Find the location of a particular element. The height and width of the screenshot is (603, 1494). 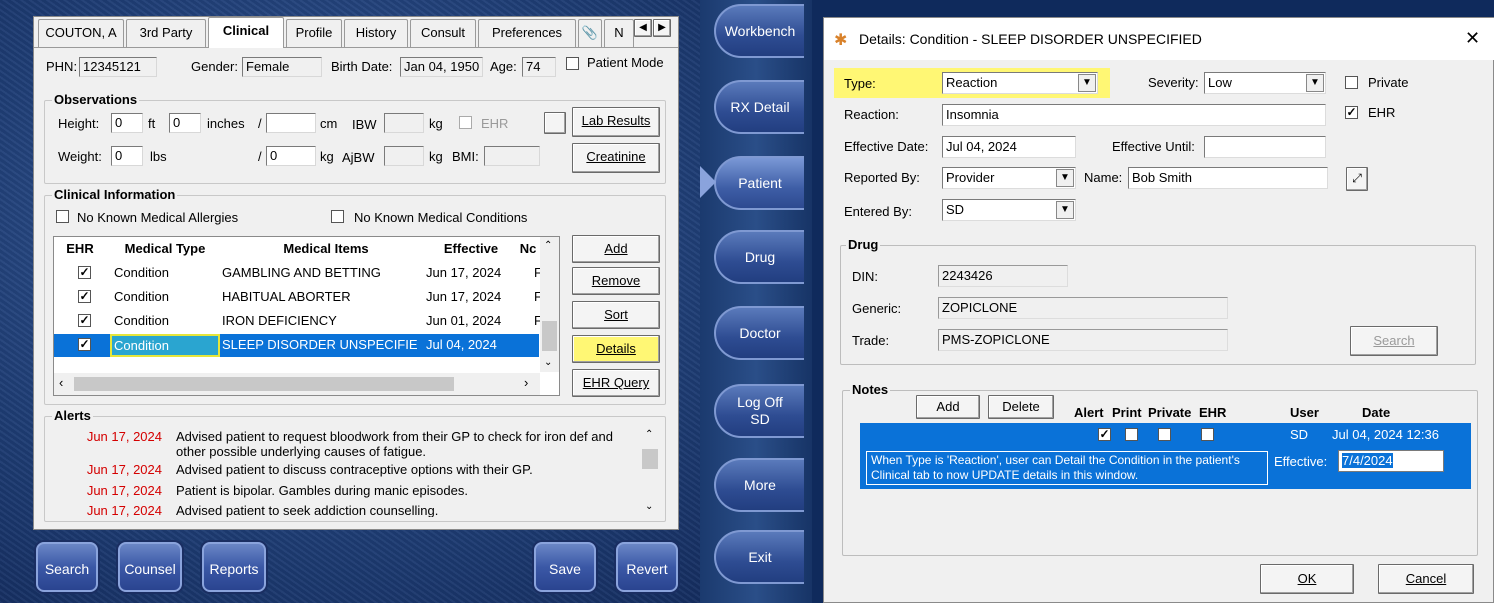

alert-date: Jun 17, 2024 is located at coordinates (124, 469).